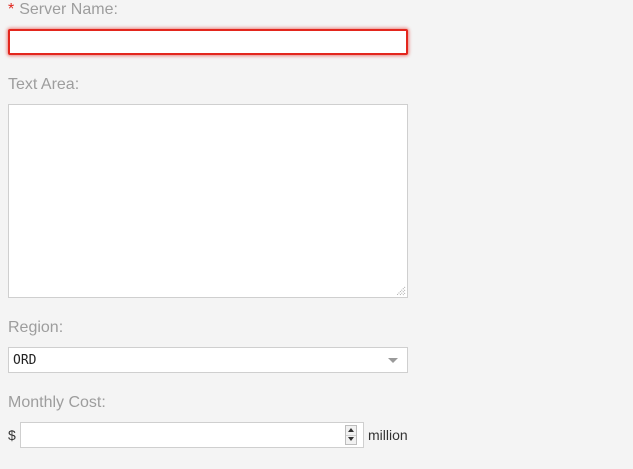  I want to click on server-name-label: * Server Name:, so click(63, 10).